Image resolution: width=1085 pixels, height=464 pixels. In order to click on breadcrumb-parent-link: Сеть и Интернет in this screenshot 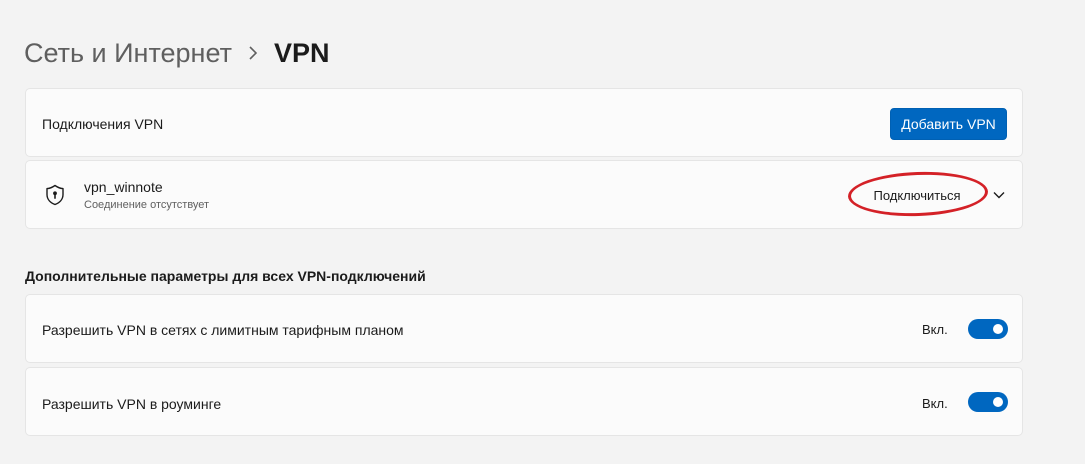, I will do `click(128, 53)`.